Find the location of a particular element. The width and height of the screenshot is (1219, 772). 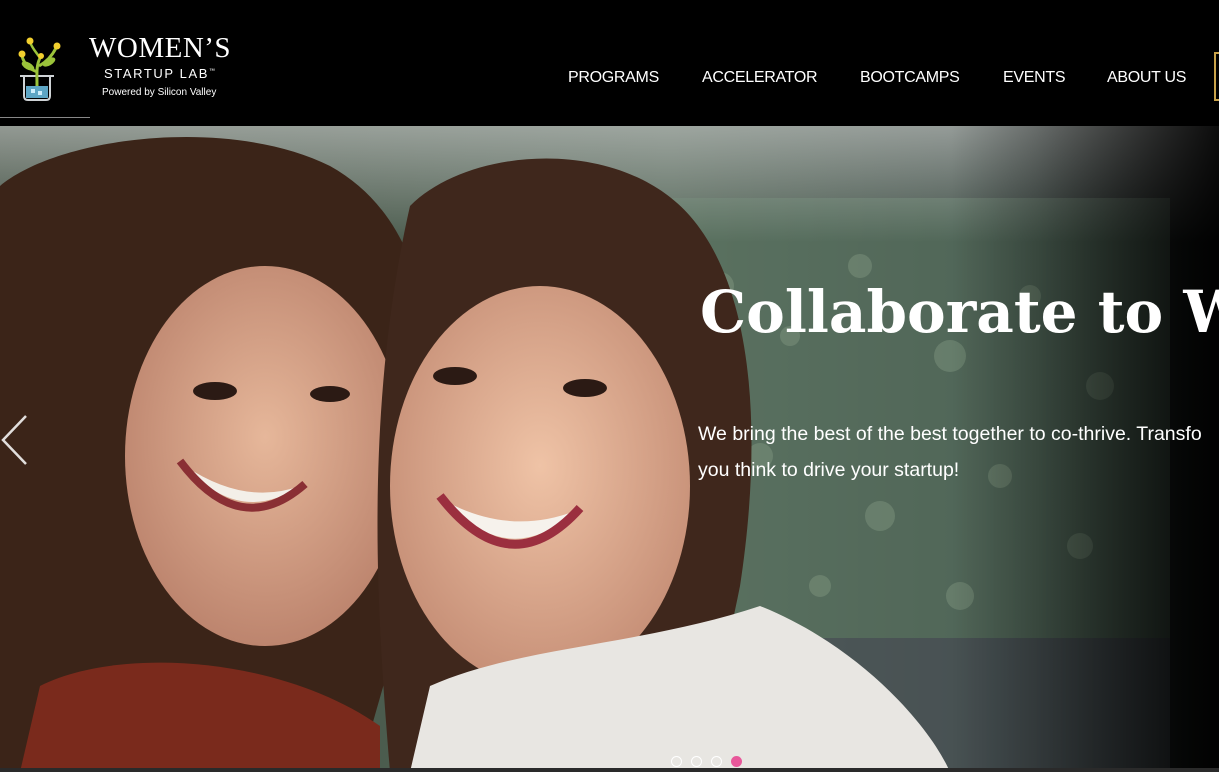

nav-cta-button-edge is located at coordinates (1216, 76).